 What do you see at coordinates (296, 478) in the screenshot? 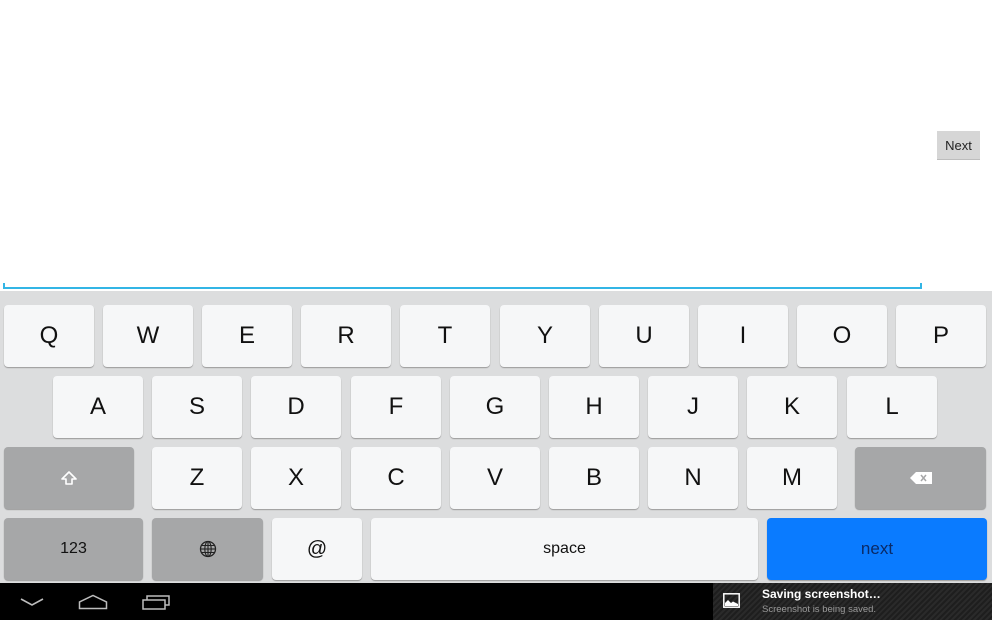
I see `key-x: X` at bounding box center [296, 478].